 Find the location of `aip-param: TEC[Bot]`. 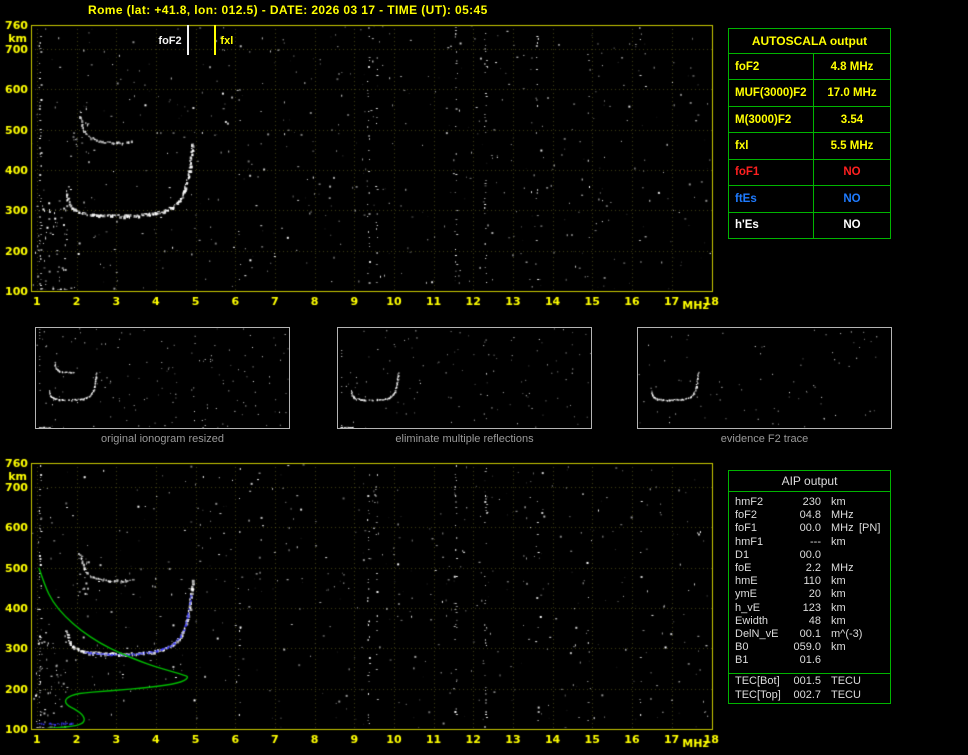

aip-param: TEC[Bot] is located at coordinates (757, 681).